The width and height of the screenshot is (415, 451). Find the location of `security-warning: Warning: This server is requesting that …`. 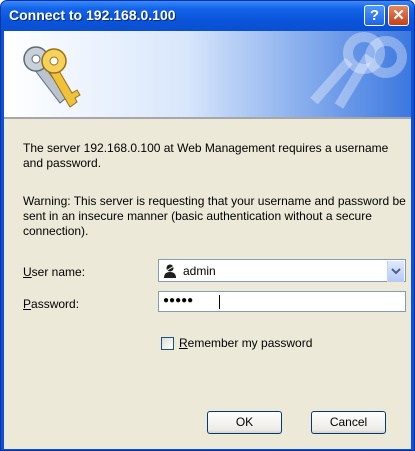

security-warning: Warning: This server is requesting that … is located at coordinates (214, 216).